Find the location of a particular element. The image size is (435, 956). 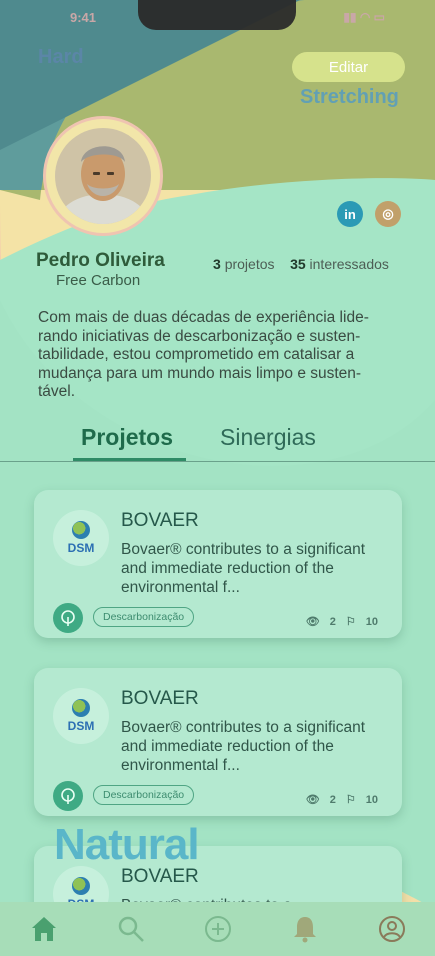

bottom-nav is located at coordinates (217, 929).